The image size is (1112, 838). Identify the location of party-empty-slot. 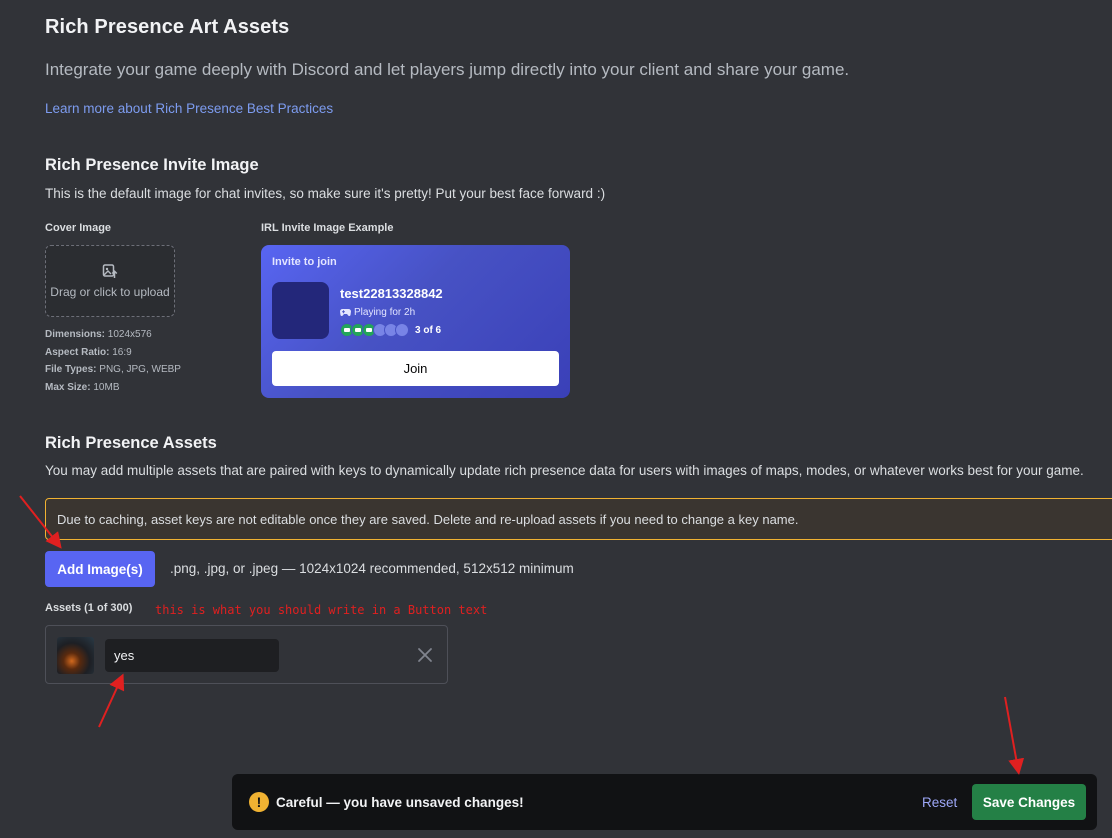
(402, 330).